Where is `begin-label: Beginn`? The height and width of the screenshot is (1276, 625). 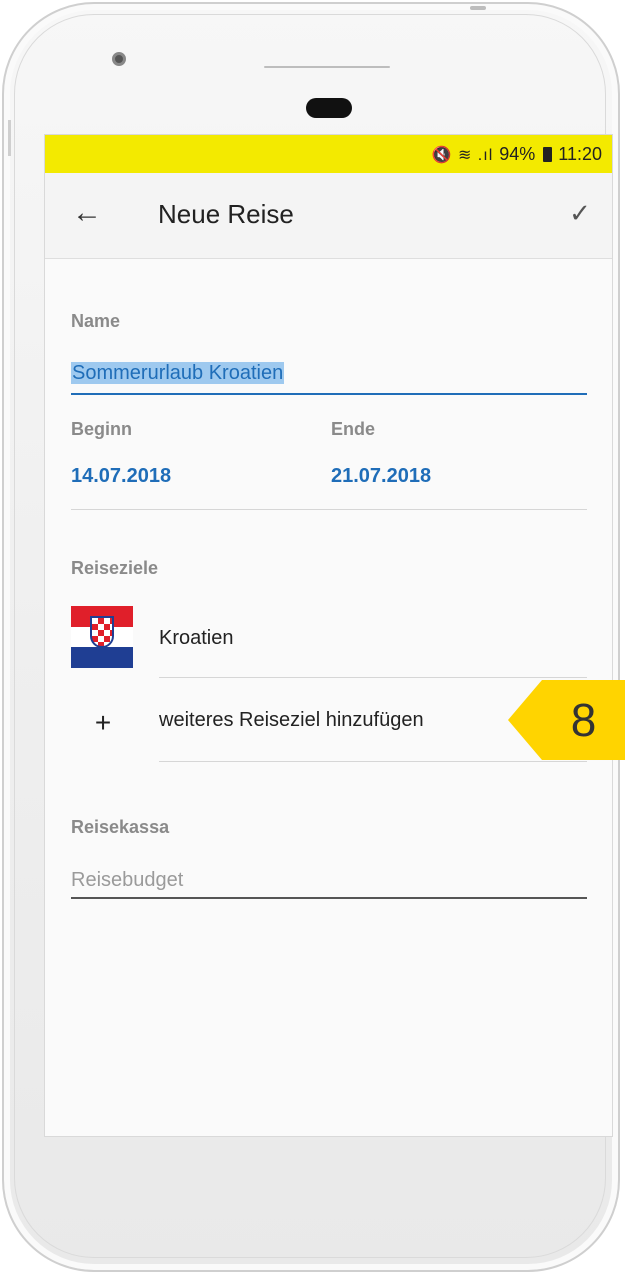
begin-label: Beginn is located at coordinates (101, 429).